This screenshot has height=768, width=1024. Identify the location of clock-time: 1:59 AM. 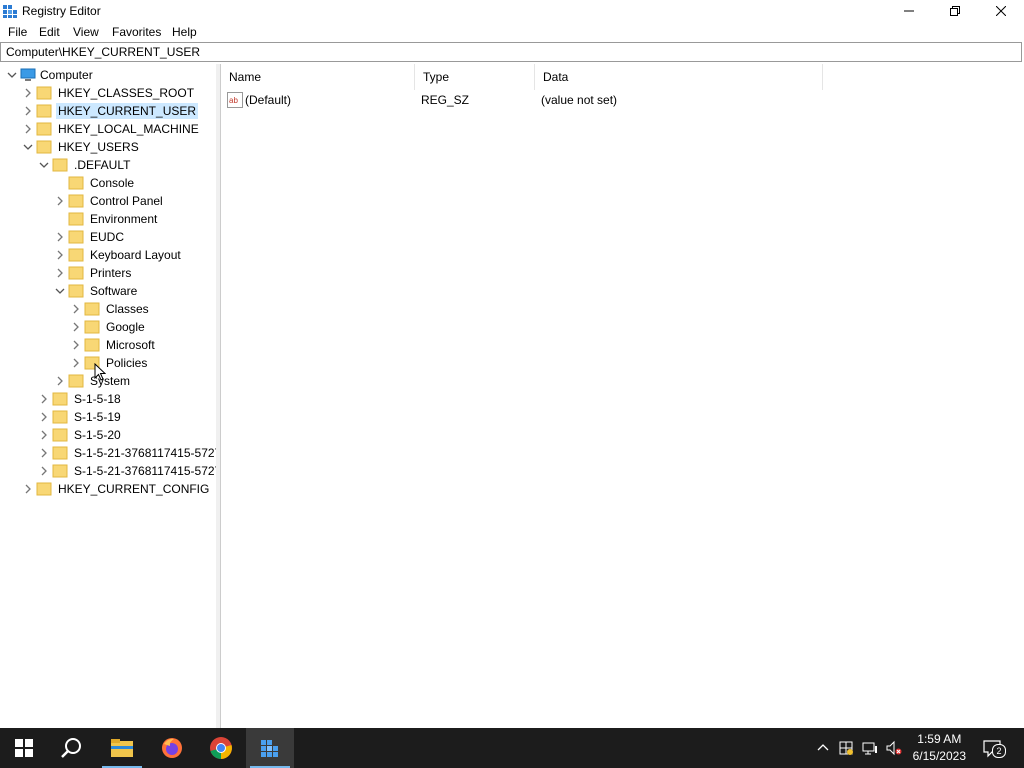
(939, 739).